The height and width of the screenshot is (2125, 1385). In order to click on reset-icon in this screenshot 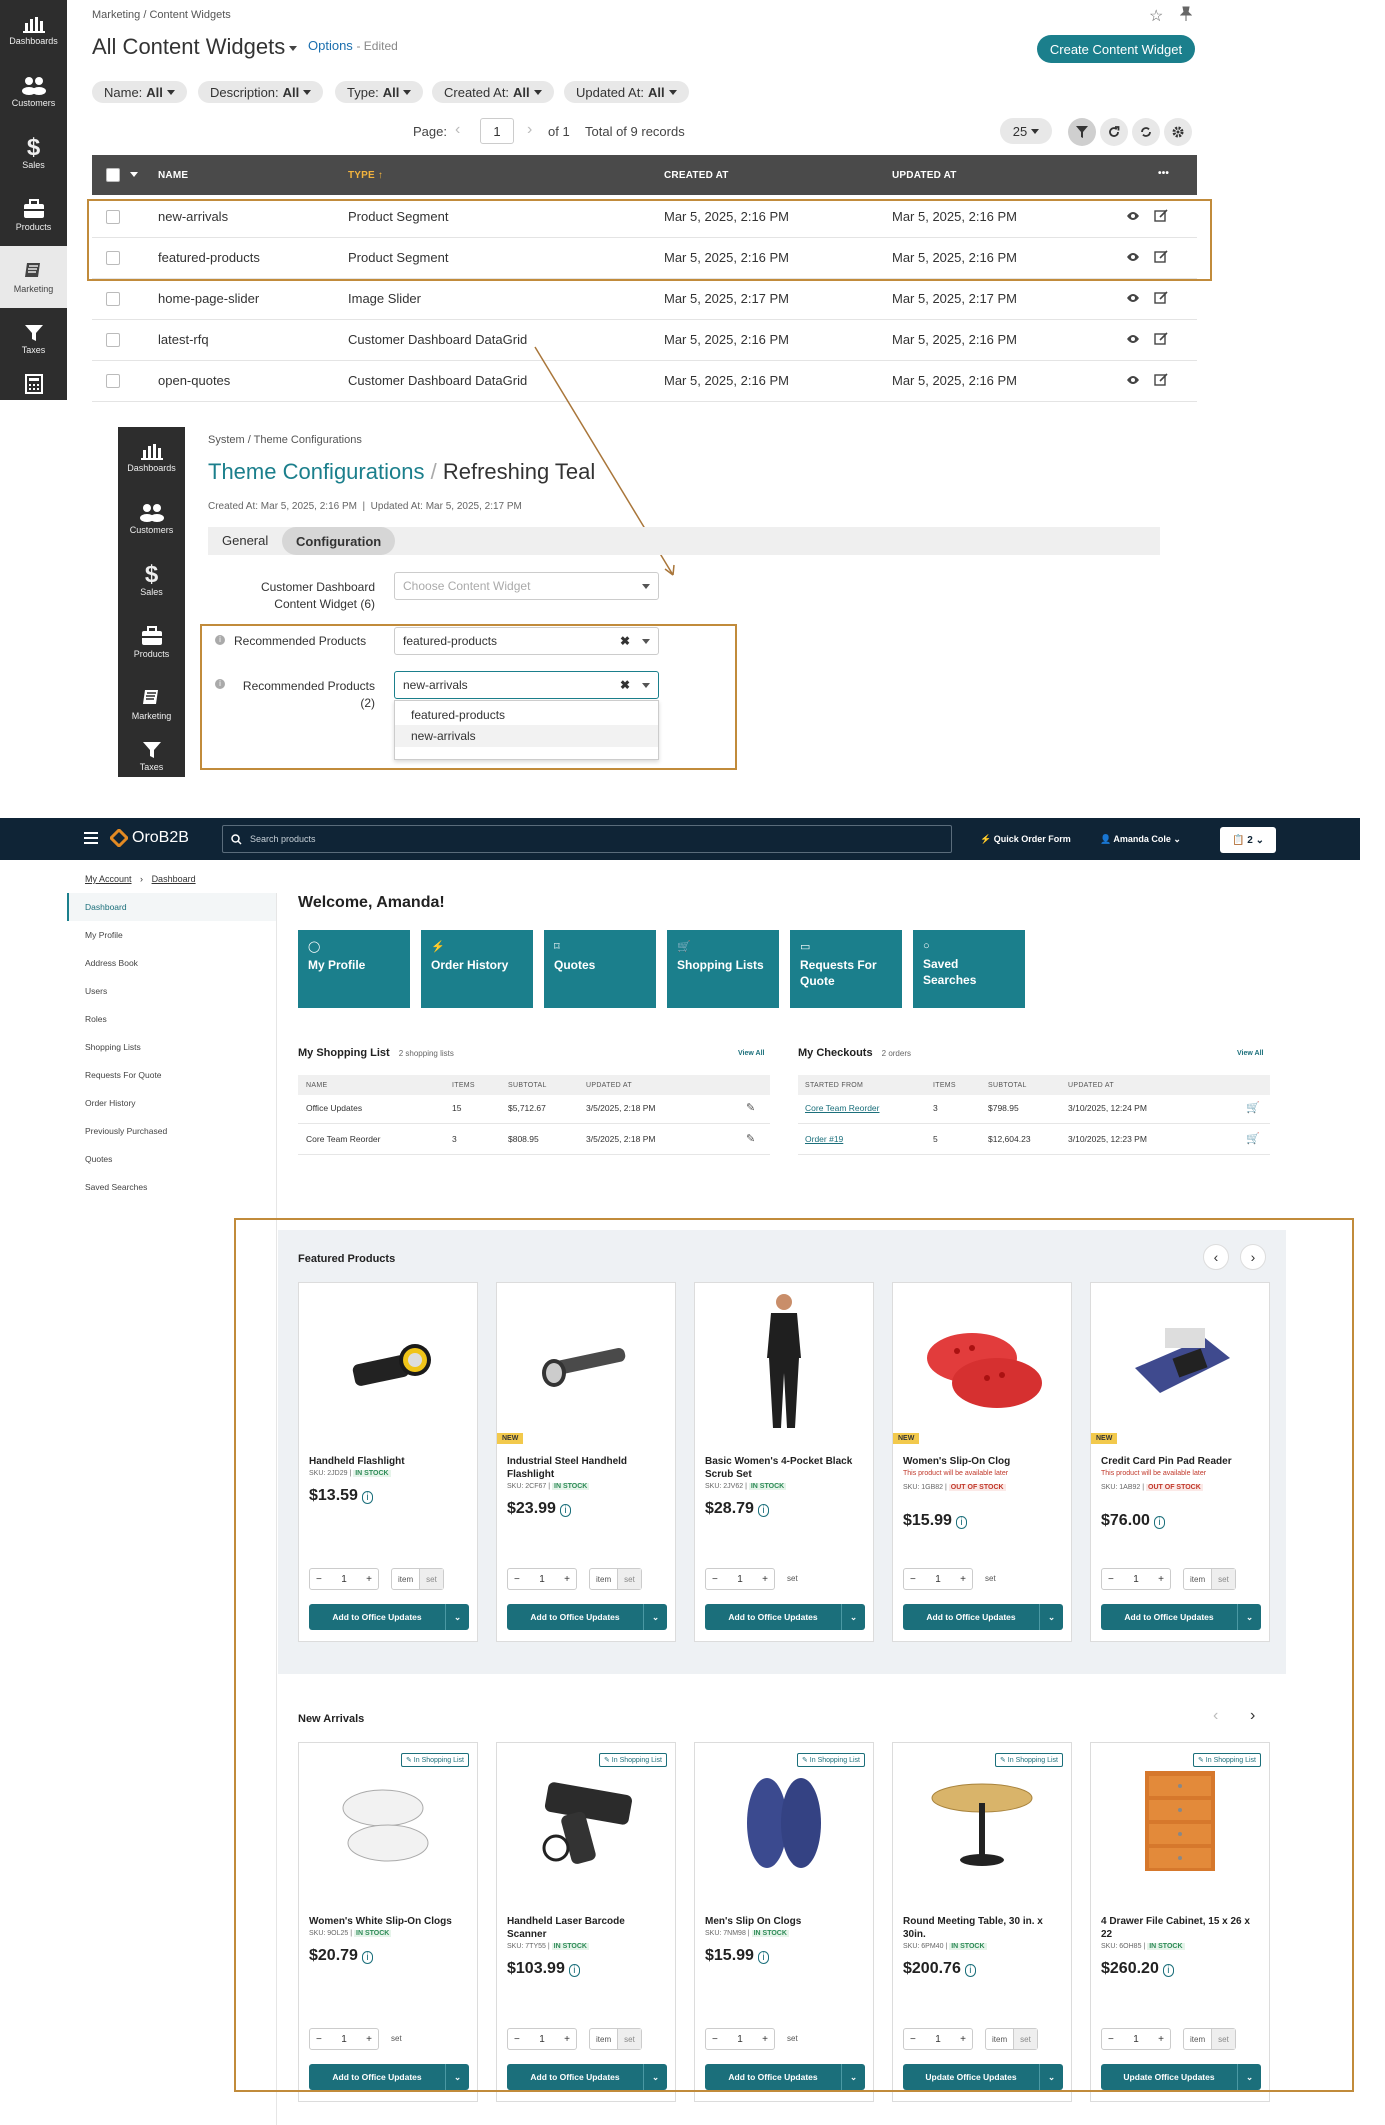, I will do `click(1114, 131)`.